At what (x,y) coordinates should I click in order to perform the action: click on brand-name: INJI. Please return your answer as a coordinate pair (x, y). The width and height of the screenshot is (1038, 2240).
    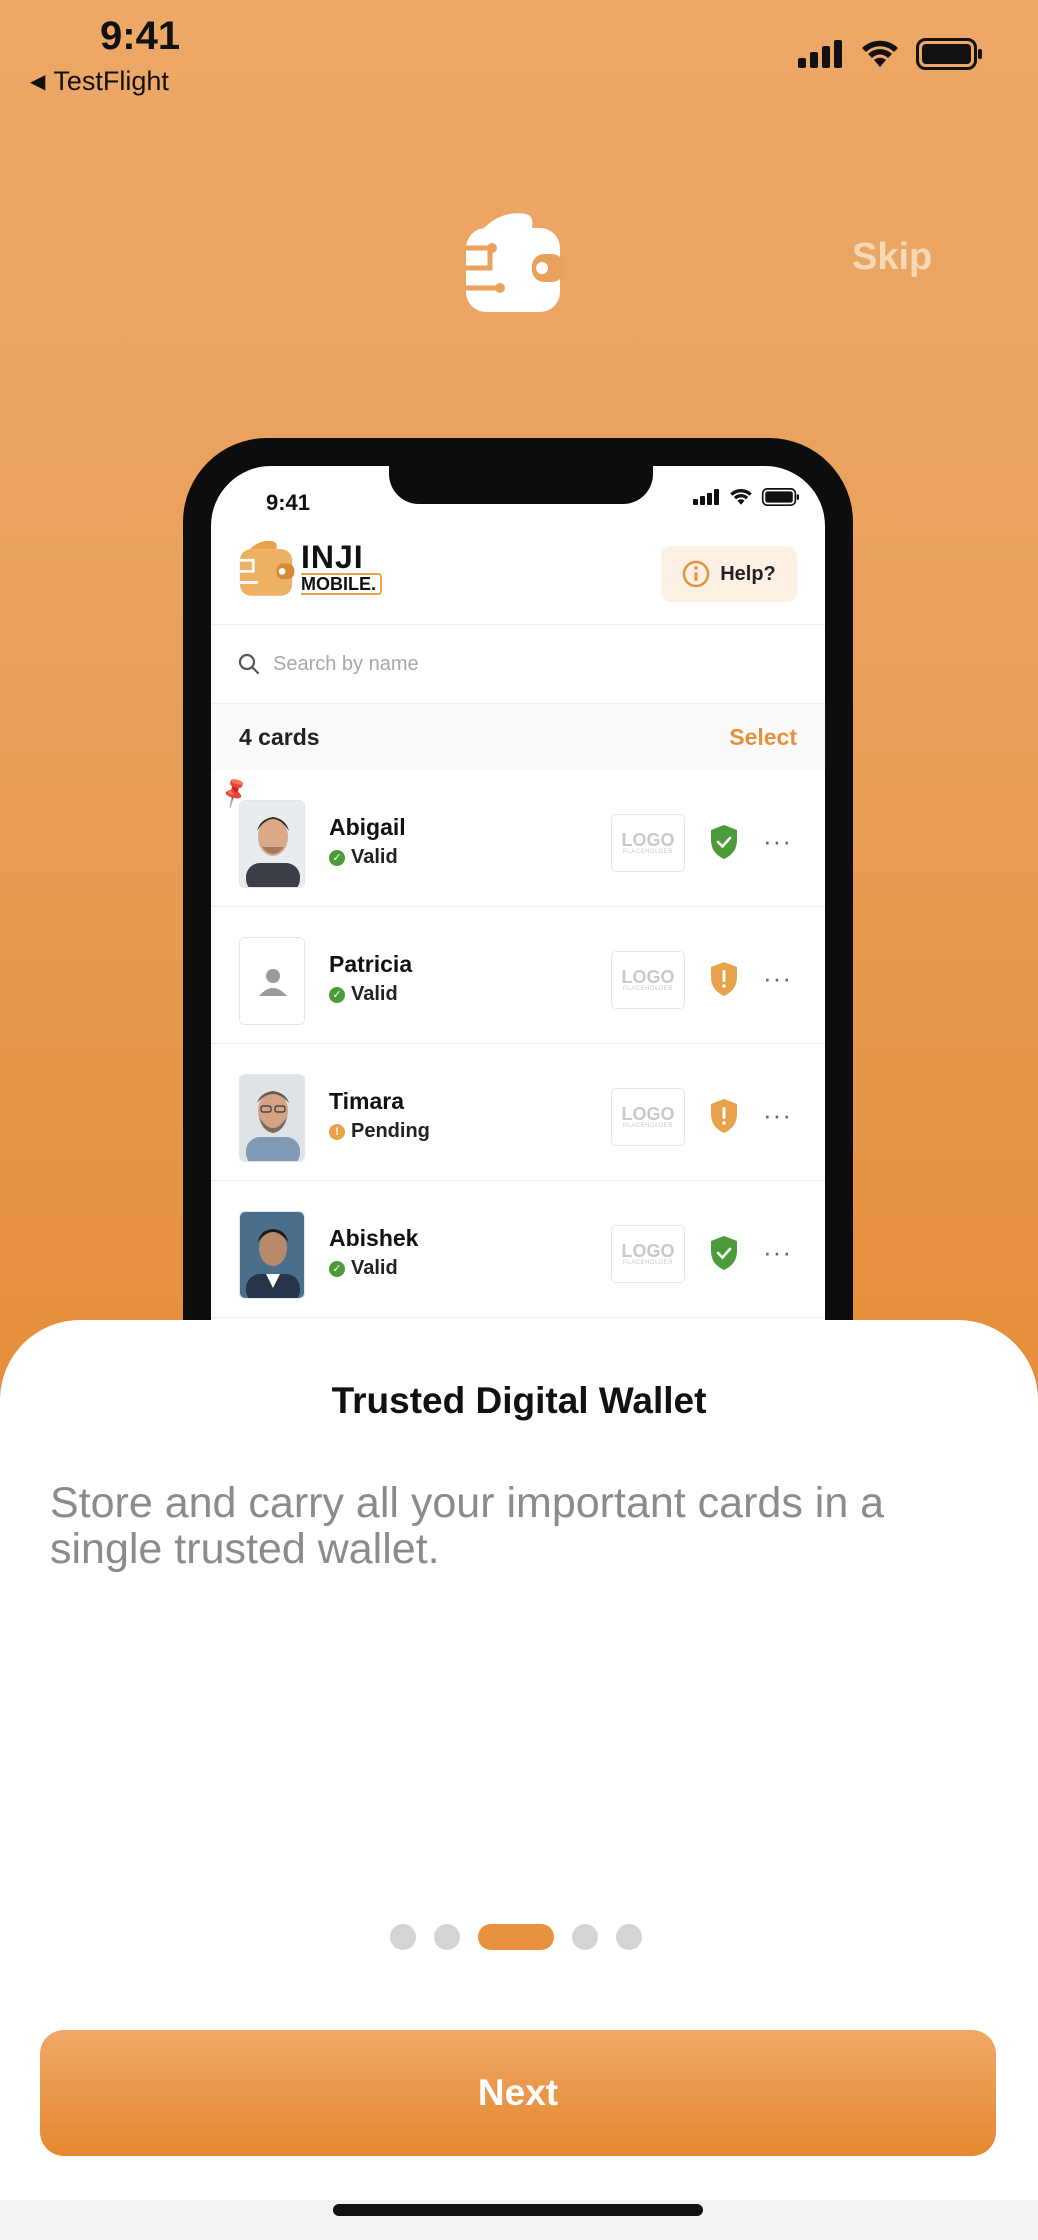
    Looking at the image, I should click on (332, 557).